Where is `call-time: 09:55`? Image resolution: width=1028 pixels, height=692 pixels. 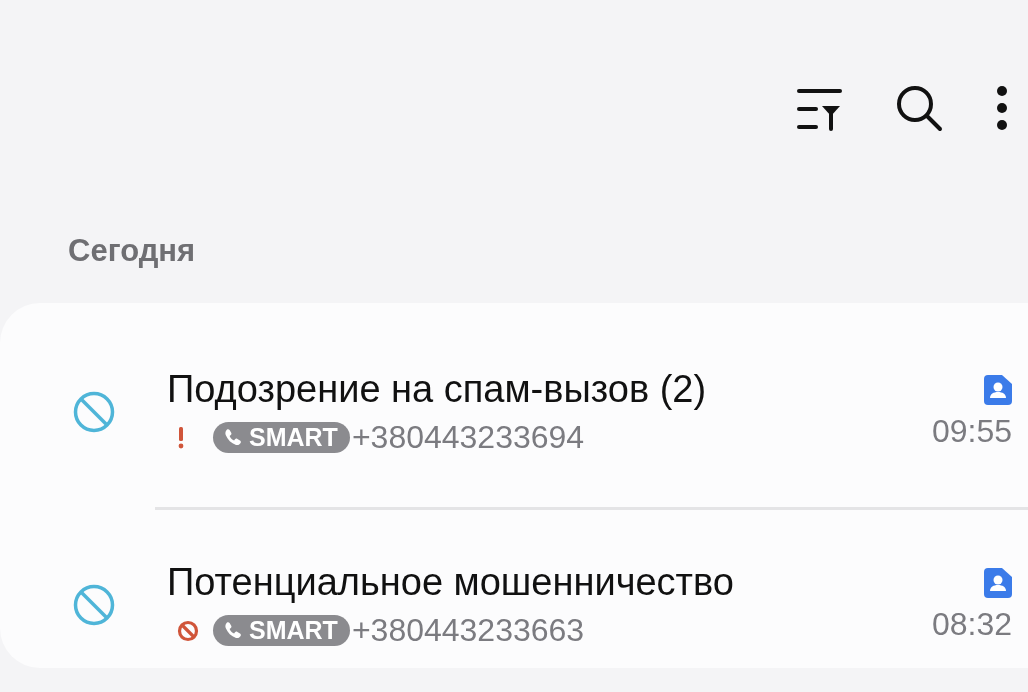 call-time: 09:55 is located at coordinates (971, 431).